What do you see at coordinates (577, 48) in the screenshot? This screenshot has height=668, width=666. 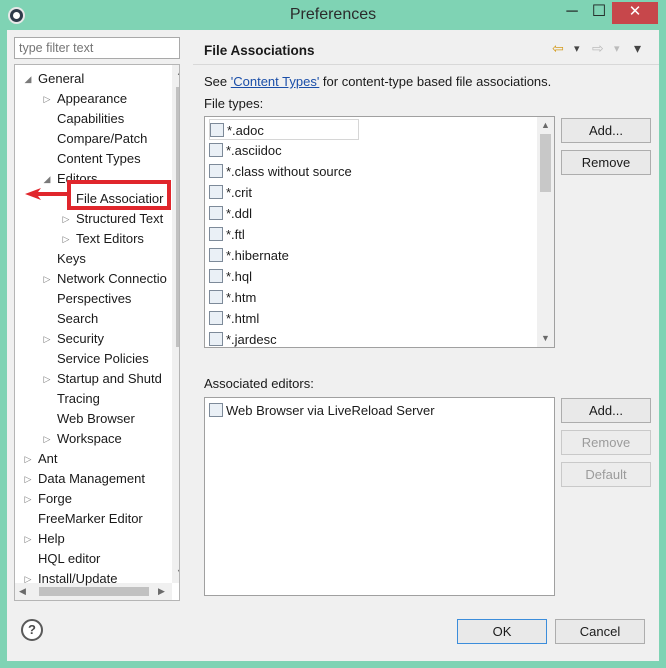 I see `back-menu-icon: ▾` at bounding box center [577, 48].